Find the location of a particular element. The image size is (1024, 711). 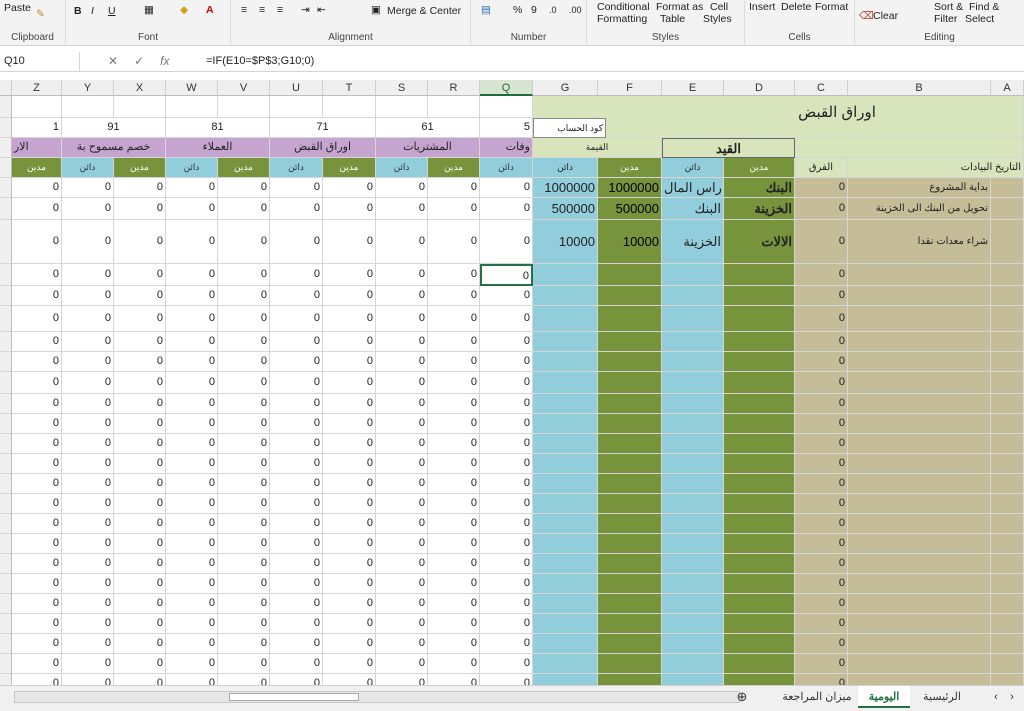

credit-value-cell: 10000 is located at coordinates (565, 242).